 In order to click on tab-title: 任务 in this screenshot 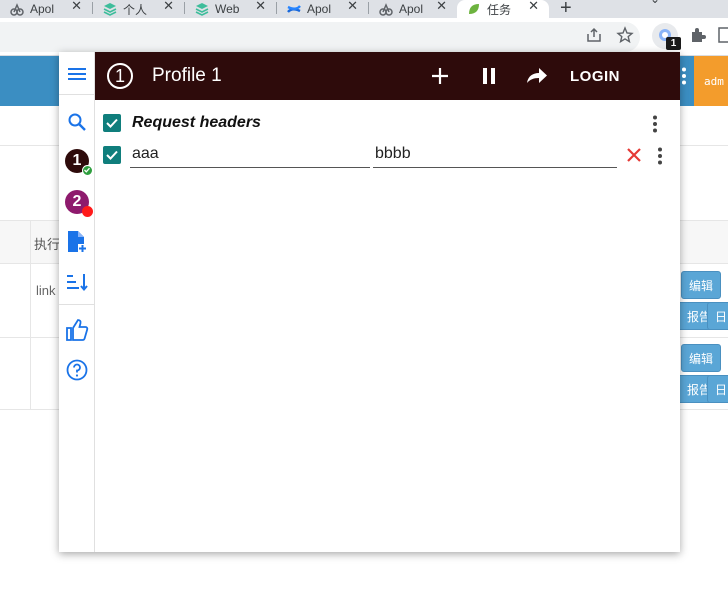, I will do `click(499, 9)`.